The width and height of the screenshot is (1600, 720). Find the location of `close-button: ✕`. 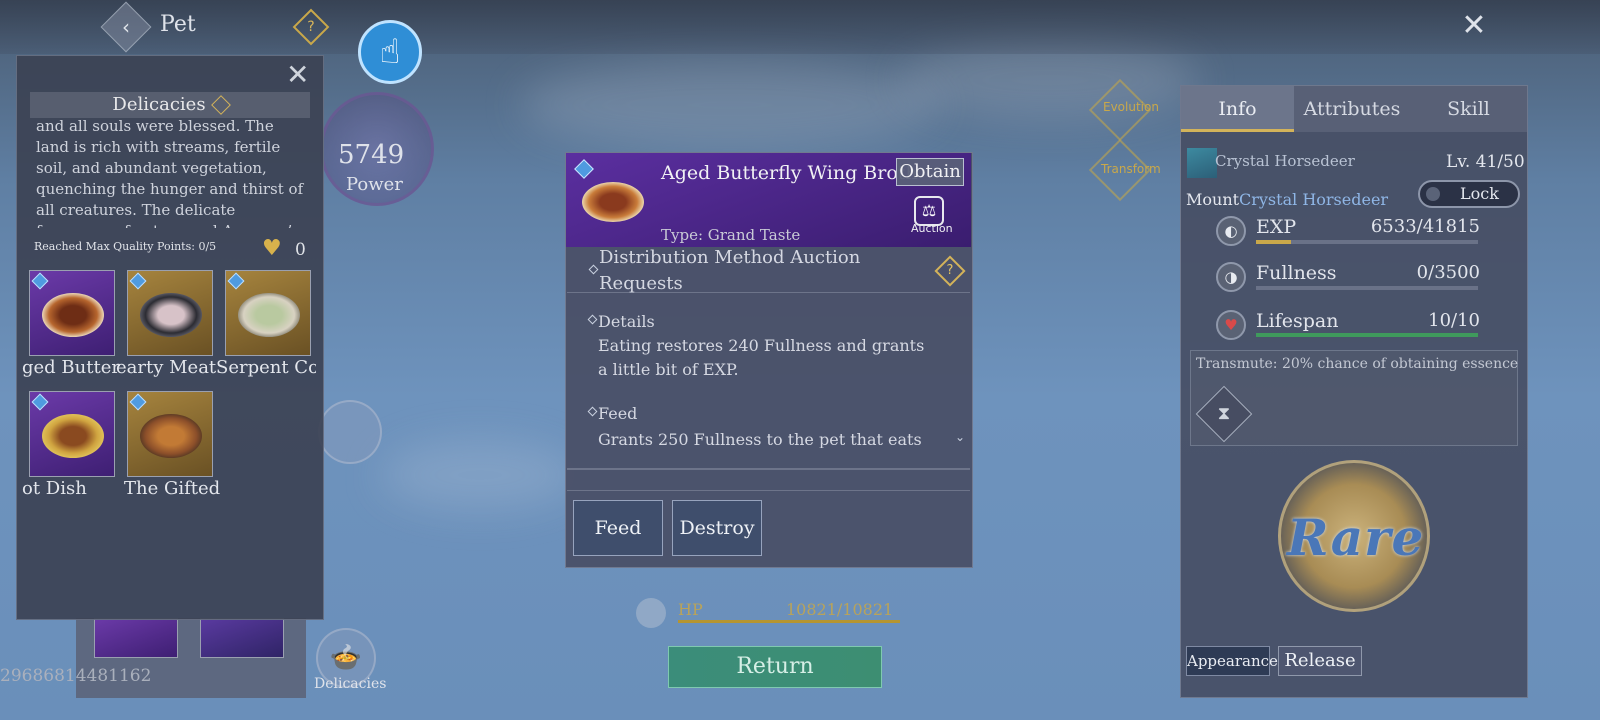

close-button: ✕ is located at coordinates (1474, 26).